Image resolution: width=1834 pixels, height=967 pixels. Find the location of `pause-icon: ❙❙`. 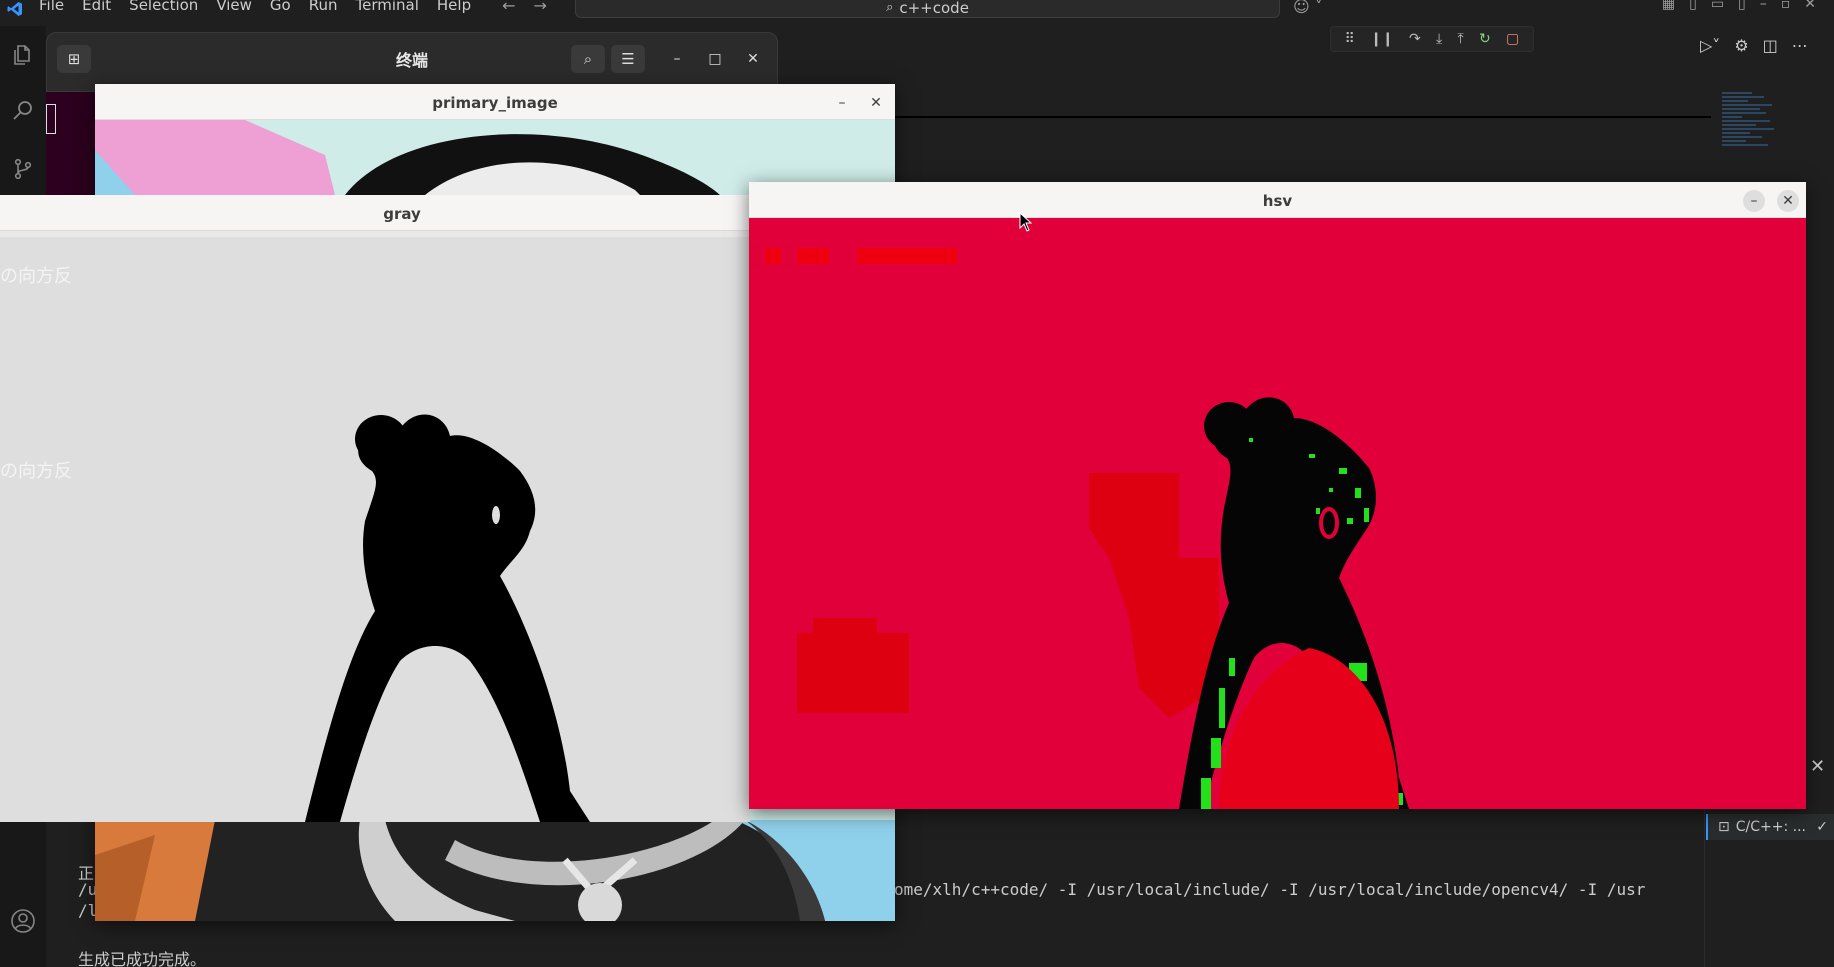

pause-icon: ❙❙ is located at coordinates (1381, 39).